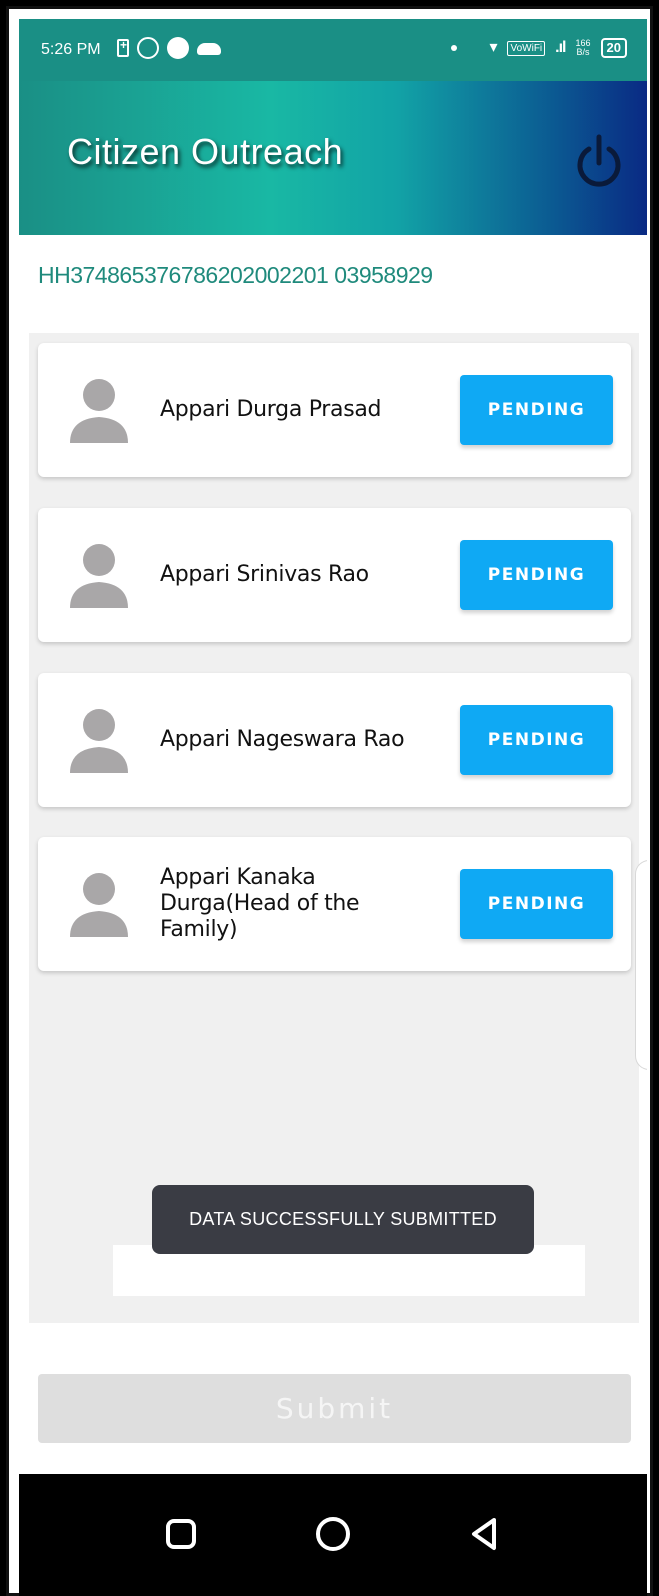  Describe the element at coordinates (260, 903) in the screenshot. I see `member-name: Appari Kanaka Durga(Head of the Family)` at that location.